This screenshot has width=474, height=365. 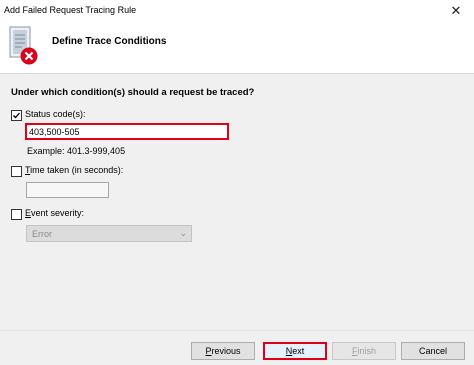 What do you see at coordinates (23, 45) in the screenshot?
I see `trace-rule-error-icon` at bounding box center [23, 45].